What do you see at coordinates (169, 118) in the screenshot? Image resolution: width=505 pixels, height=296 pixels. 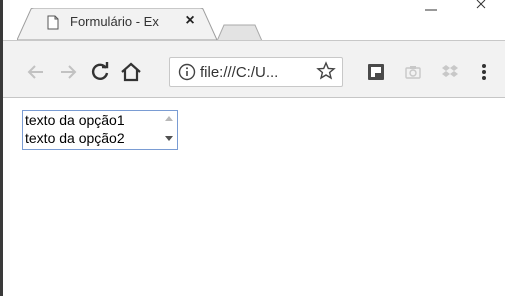 I see `scroll-up-icon` at bounding box center [169, 118].